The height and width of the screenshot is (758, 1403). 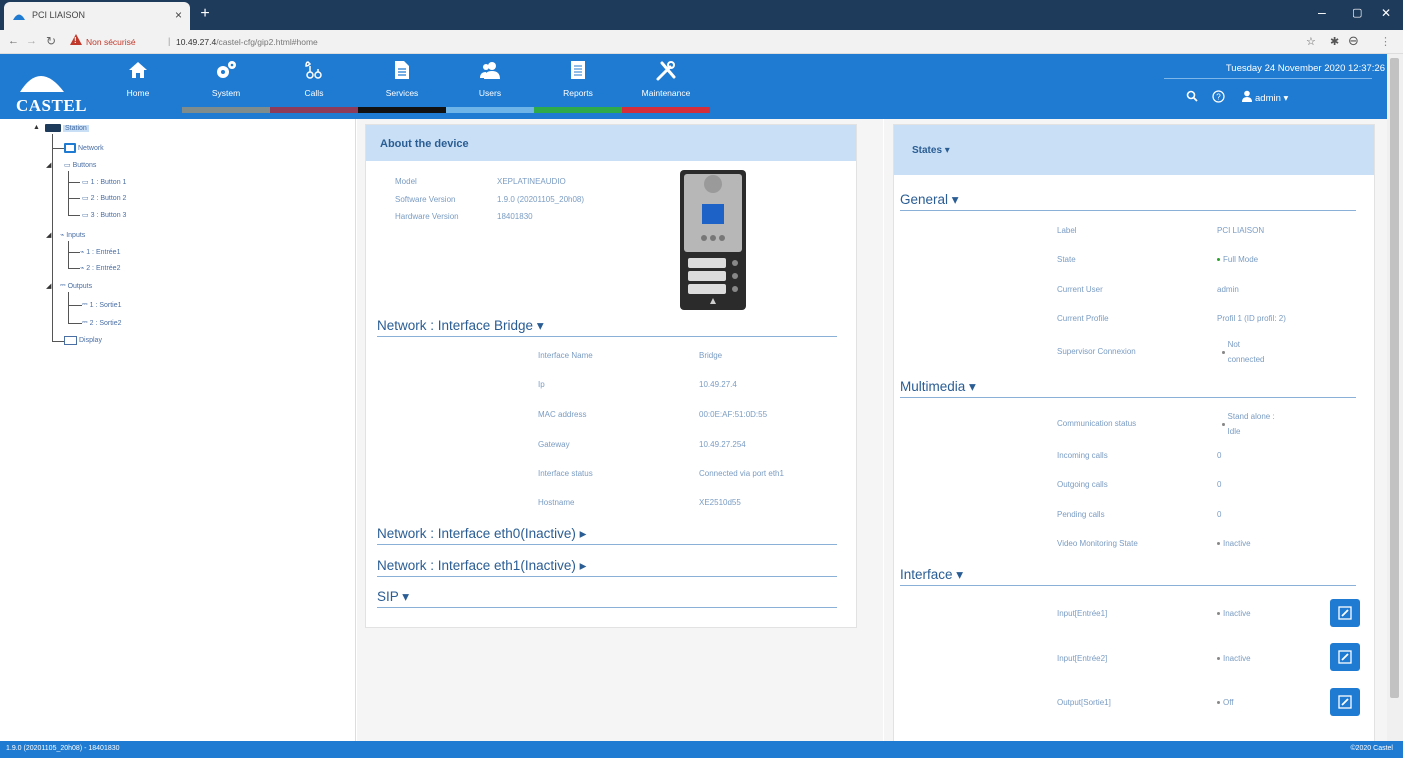 What do you see at coordinates (402, 83) in the screenshot?
I see `menu-services: Services` at bounding box center [402, 83].